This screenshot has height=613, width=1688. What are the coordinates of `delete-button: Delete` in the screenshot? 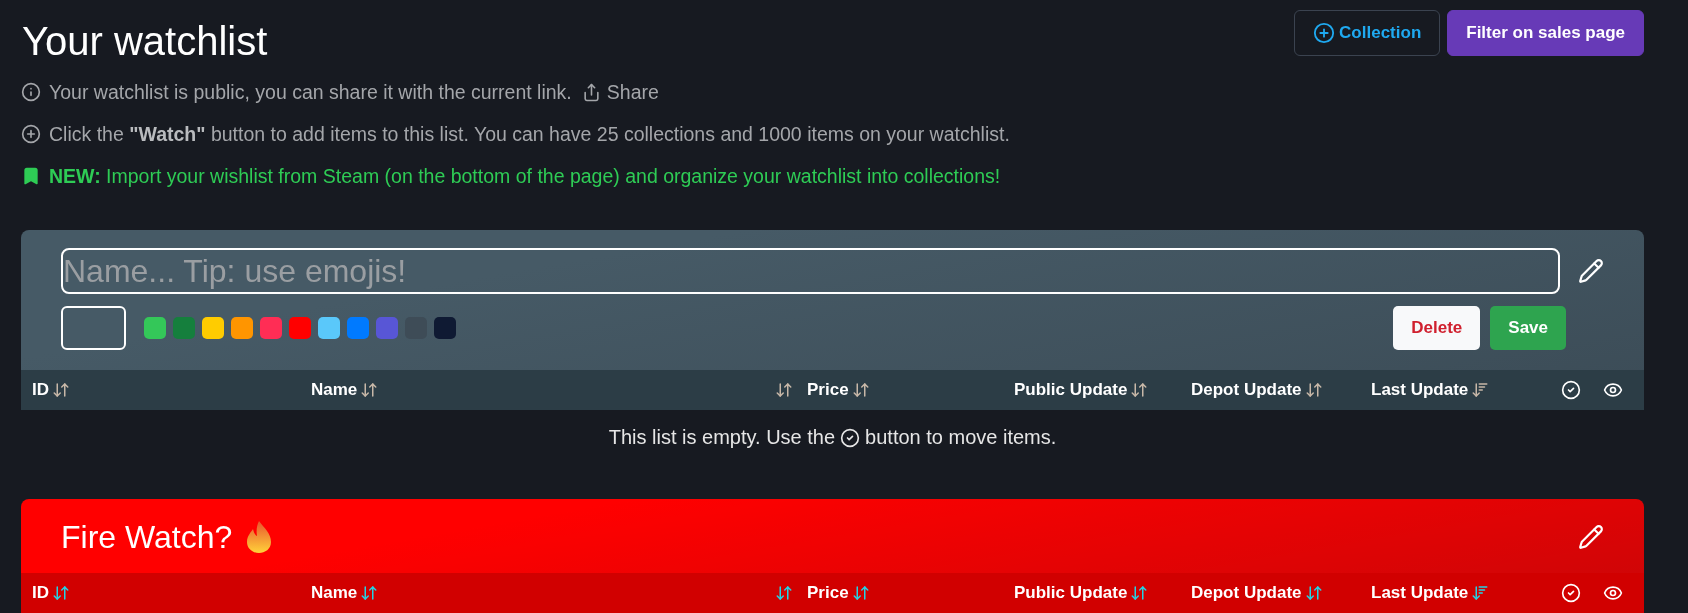 It's located at (1437, 328).